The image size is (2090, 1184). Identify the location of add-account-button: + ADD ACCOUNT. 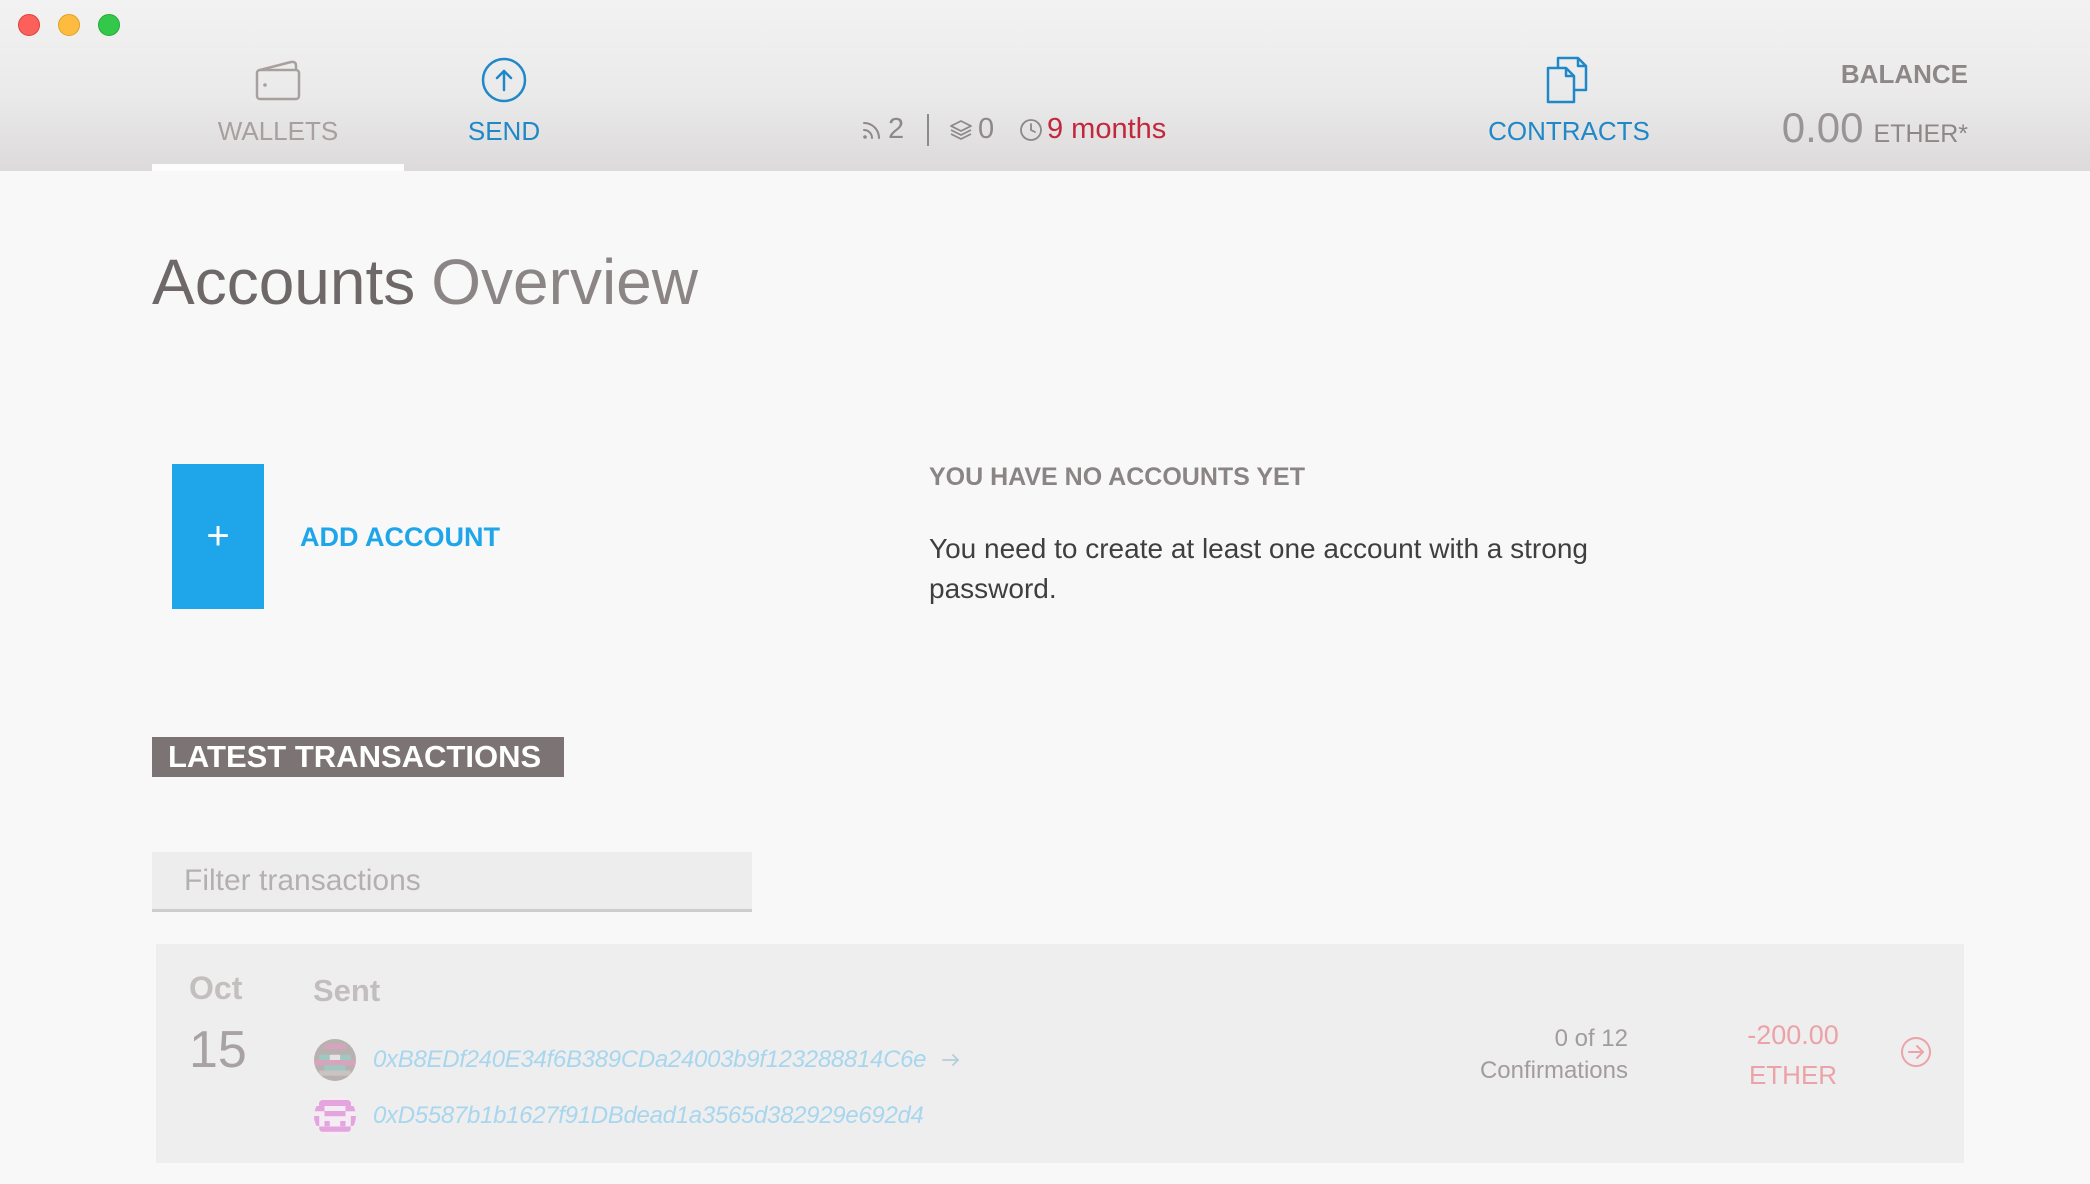
(342, 536).